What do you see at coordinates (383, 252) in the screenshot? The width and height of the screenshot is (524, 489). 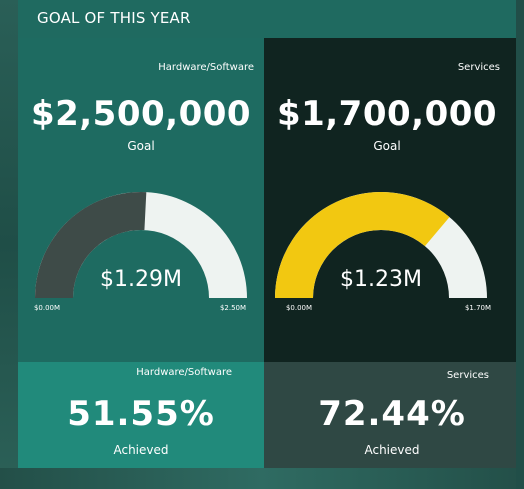 I see `services-gauge: $1.23M $0.00M $1.70M` at bounding box center [383, 252].